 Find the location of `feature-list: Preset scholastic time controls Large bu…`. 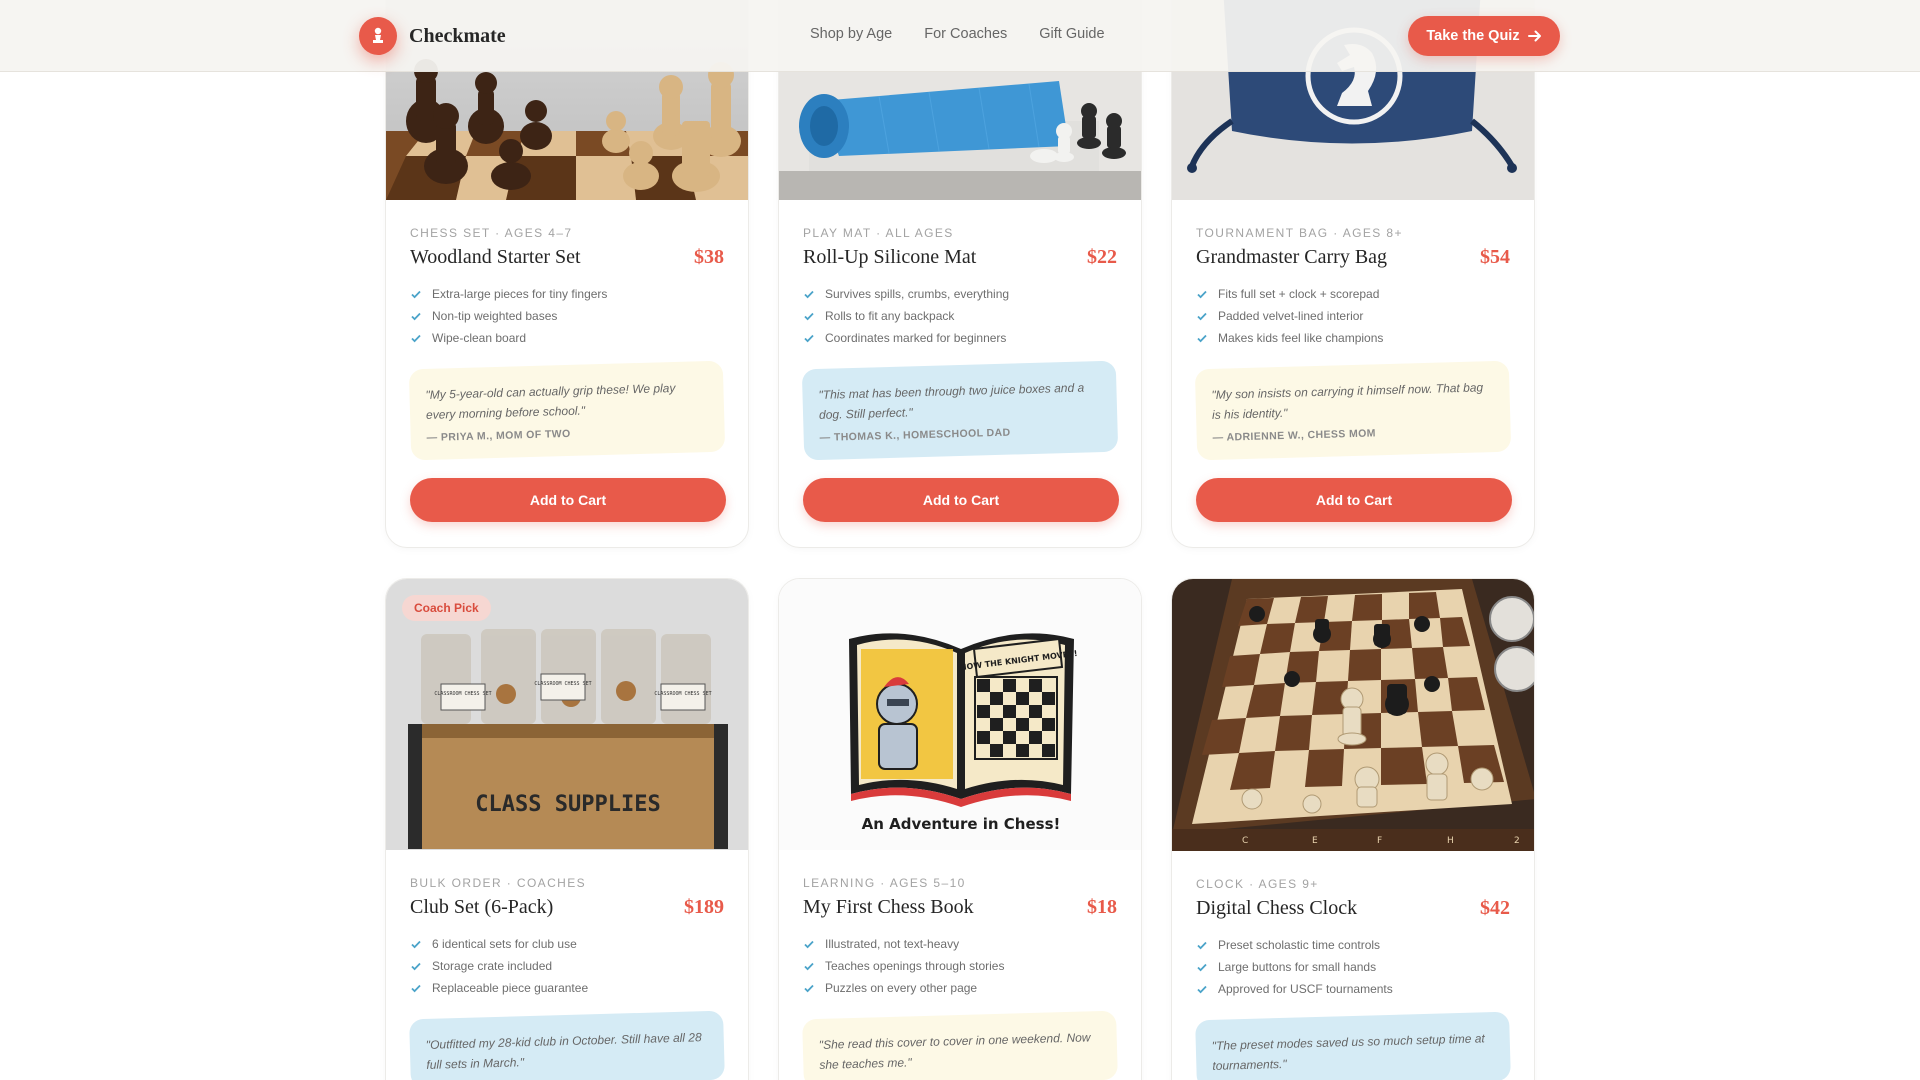

feature-list: Preset scholastic time controls Large bu… is located at coordinates (1353, 967).